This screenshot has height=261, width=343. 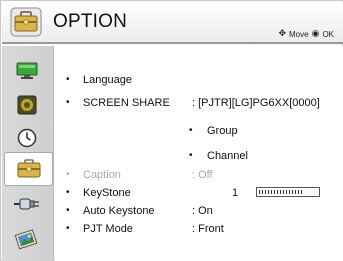 I want to click on photo-icon, so click(x=26, y=239).